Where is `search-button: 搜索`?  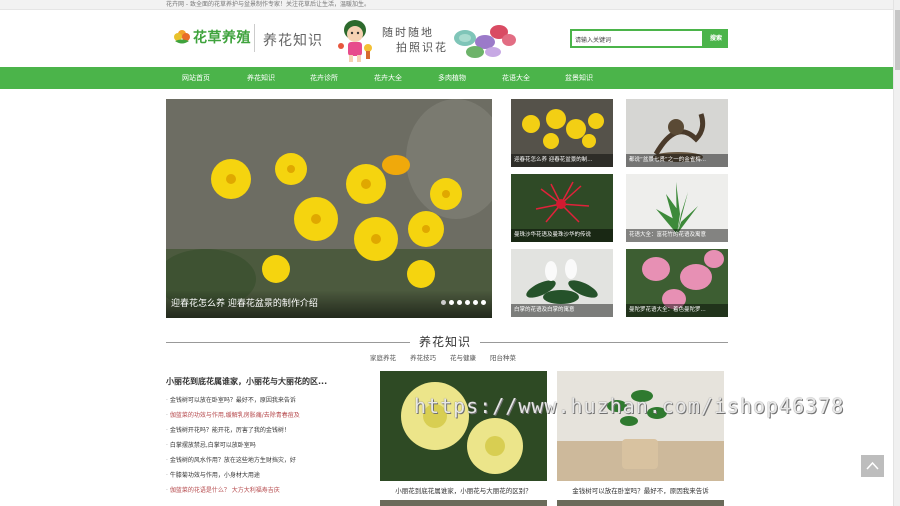 search-button: 搜索 is located at coordinates (716, 38).